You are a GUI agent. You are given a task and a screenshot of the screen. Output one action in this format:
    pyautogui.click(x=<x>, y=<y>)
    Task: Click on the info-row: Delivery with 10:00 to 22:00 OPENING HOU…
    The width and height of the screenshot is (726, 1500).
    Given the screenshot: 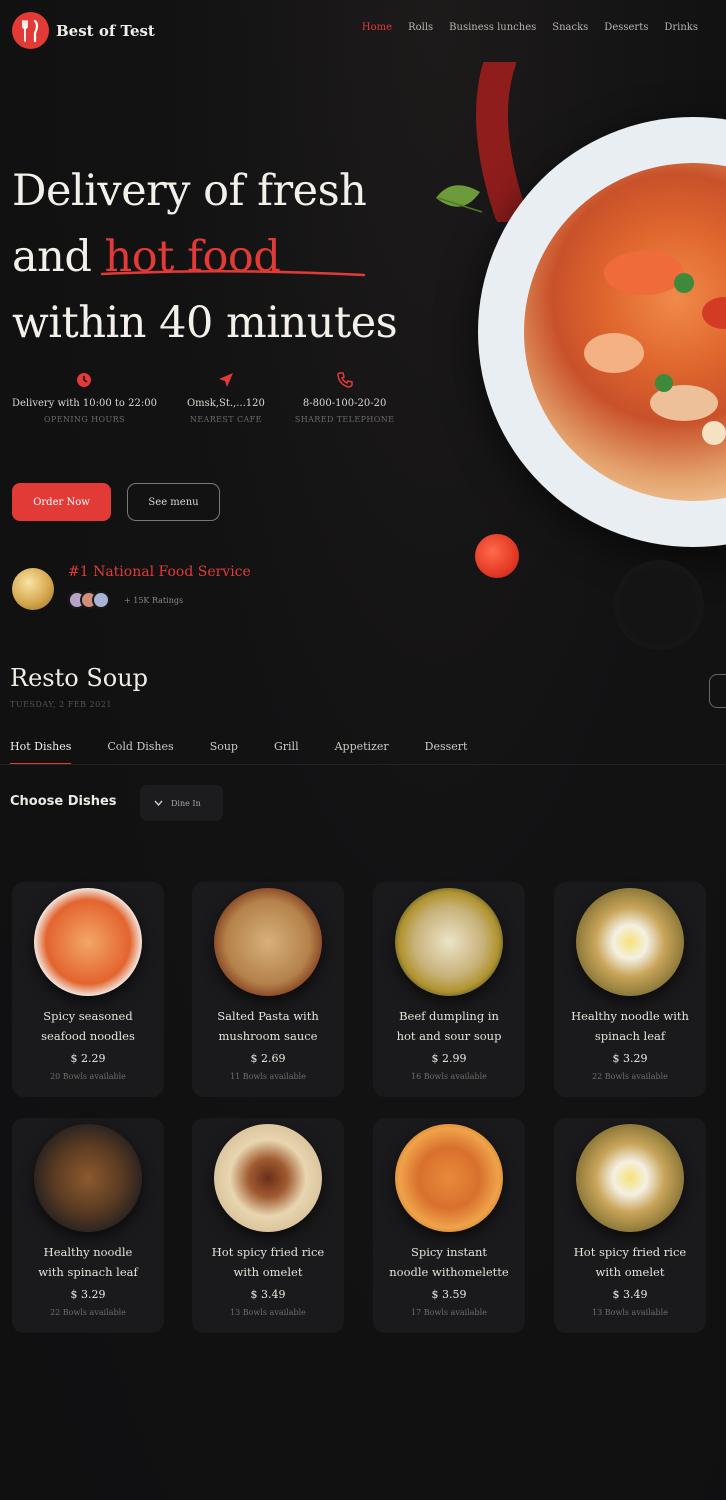 What is the action you would take?
    pyautogui.click(x=203, y=397)
    